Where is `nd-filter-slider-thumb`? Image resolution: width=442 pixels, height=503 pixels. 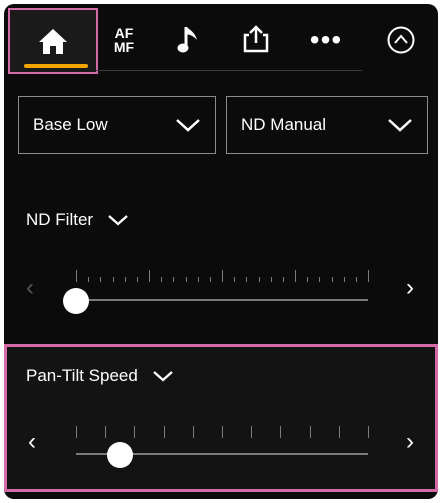
nd-filter-slider-thumb is located at coordinates (76, 301).